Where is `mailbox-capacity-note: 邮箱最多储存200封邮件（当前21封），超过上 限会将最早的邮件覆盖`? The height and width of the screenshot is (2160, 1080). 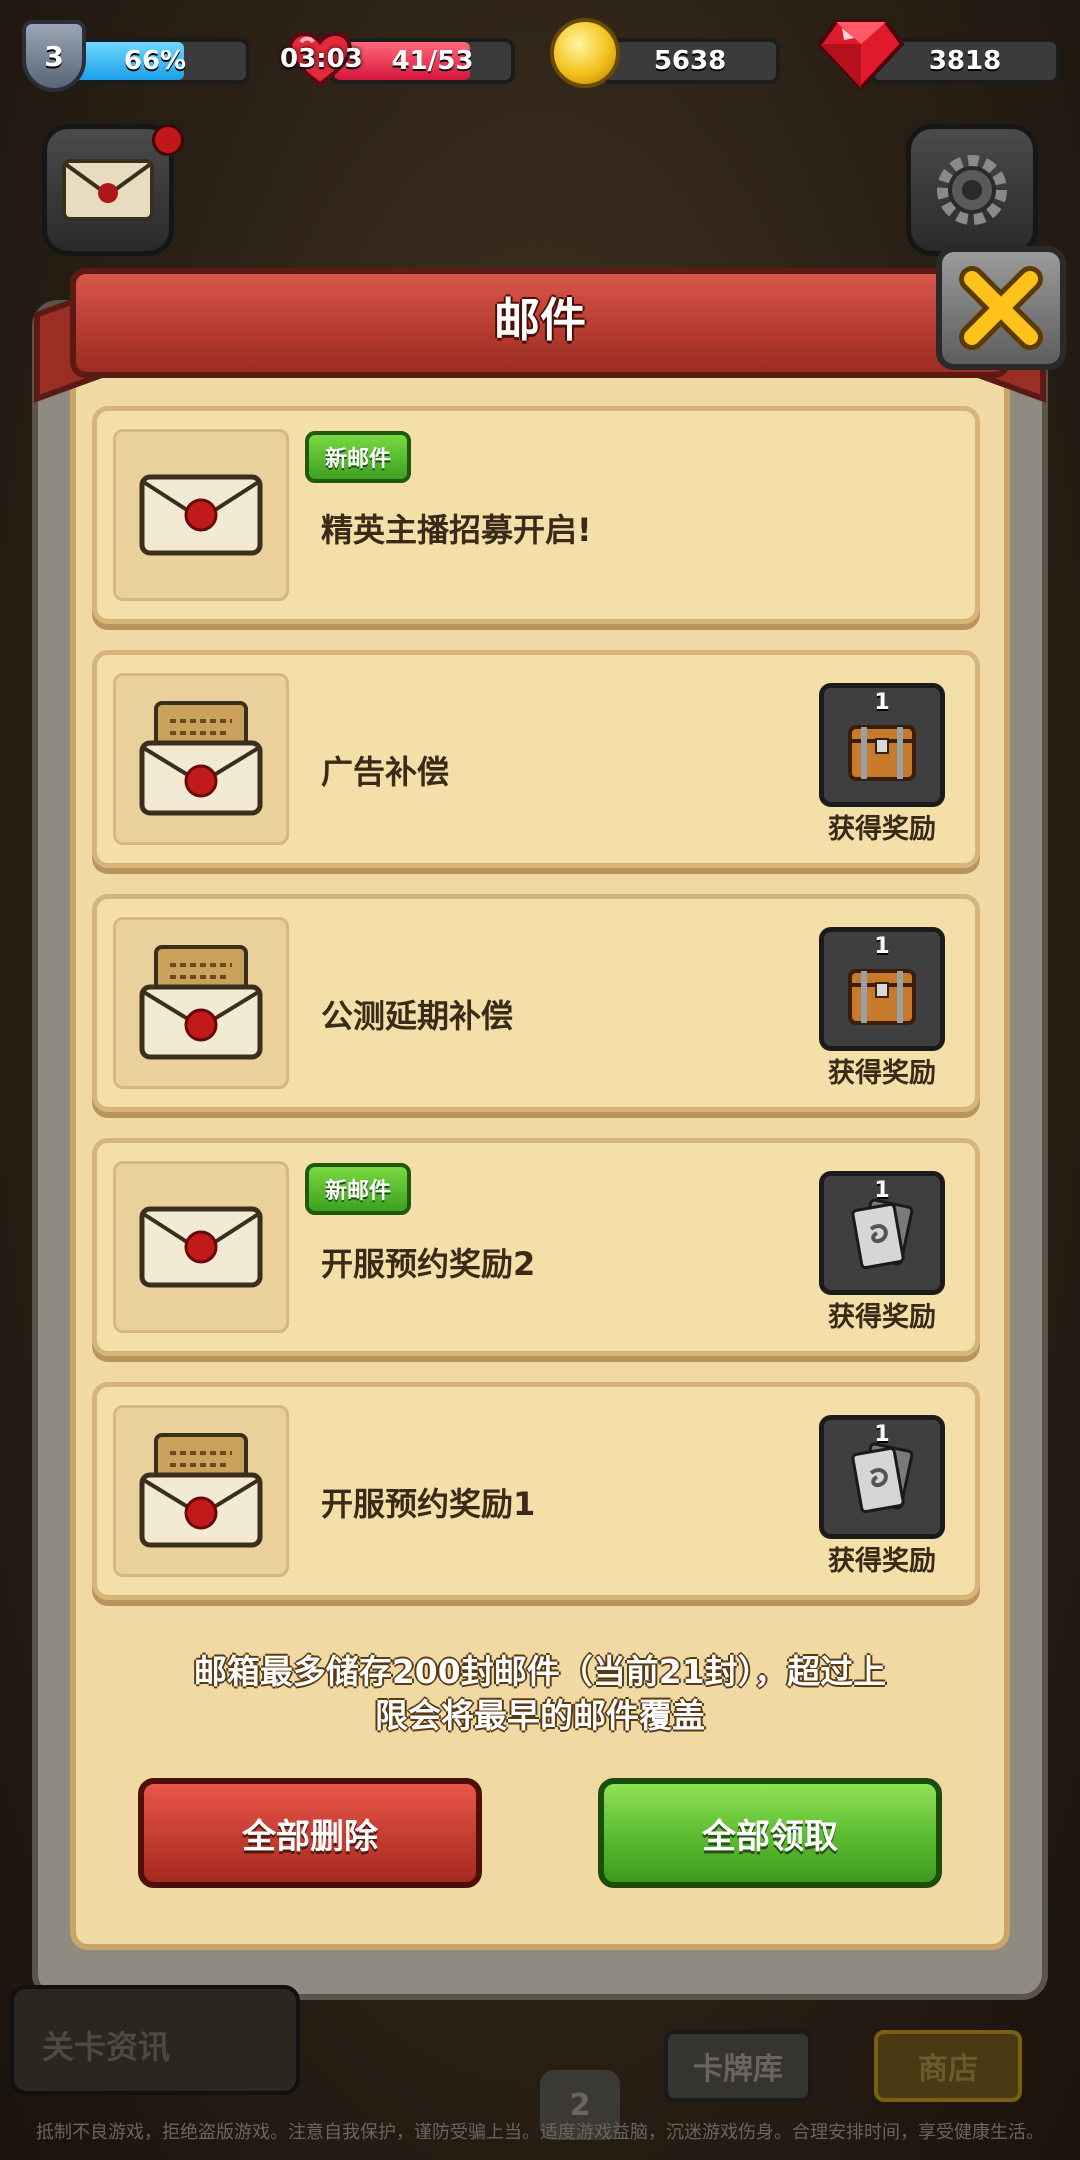 mailbox-capacity-note: 邮箱最多储存200封邮件（当前21封），超过上 限会将最早的邮件覆盖 is located at coordinates (540, 1694).